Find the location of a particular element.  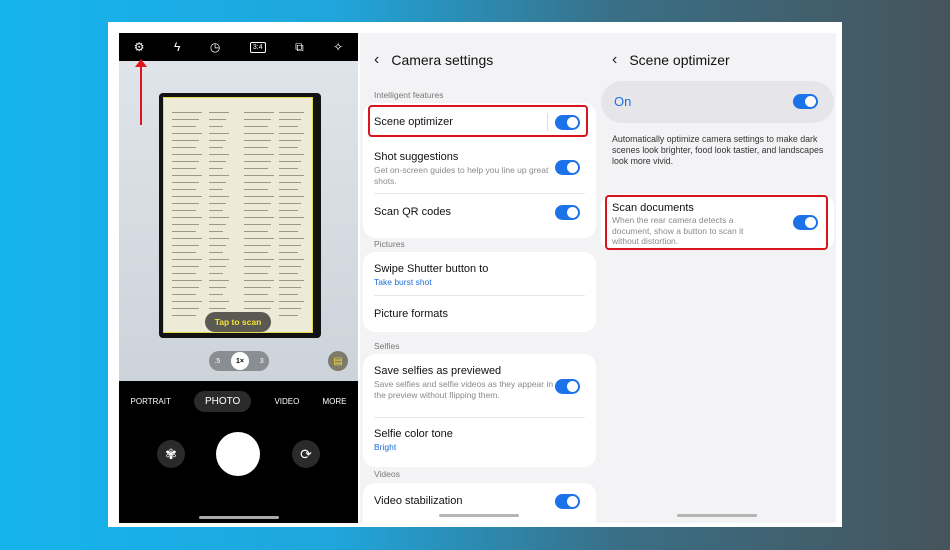

gear-icon: ⚙ is located at coordinates (139, 47).